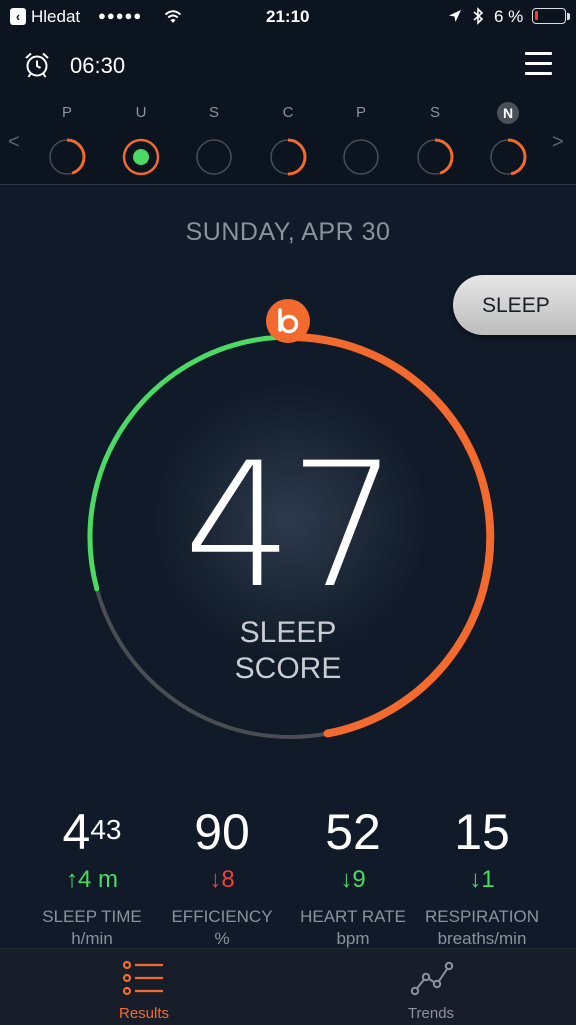 This screenshot has height=1025, width=576. I want to click on metric-unit: h/min, so click(92, 938).